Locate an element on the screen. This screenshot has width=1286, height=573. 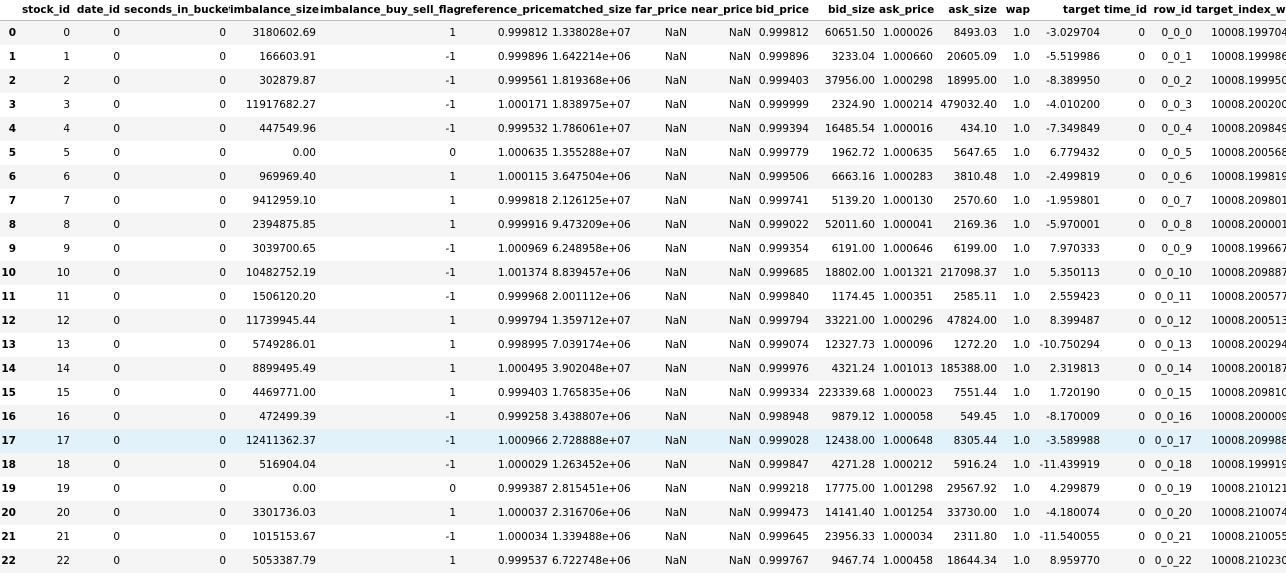
table-cell: 0.999403 is located at coordinates (784, 81).